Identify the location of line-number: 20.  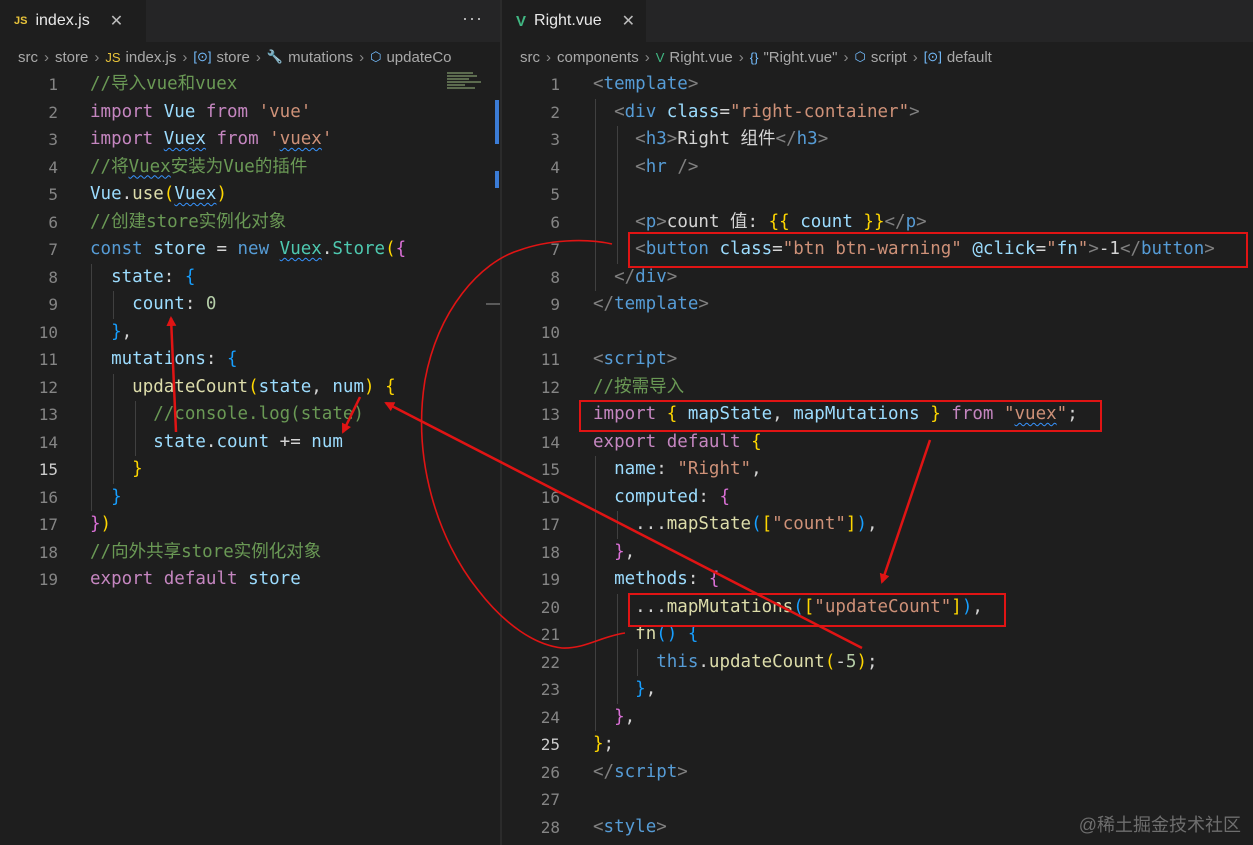
(550, 607).